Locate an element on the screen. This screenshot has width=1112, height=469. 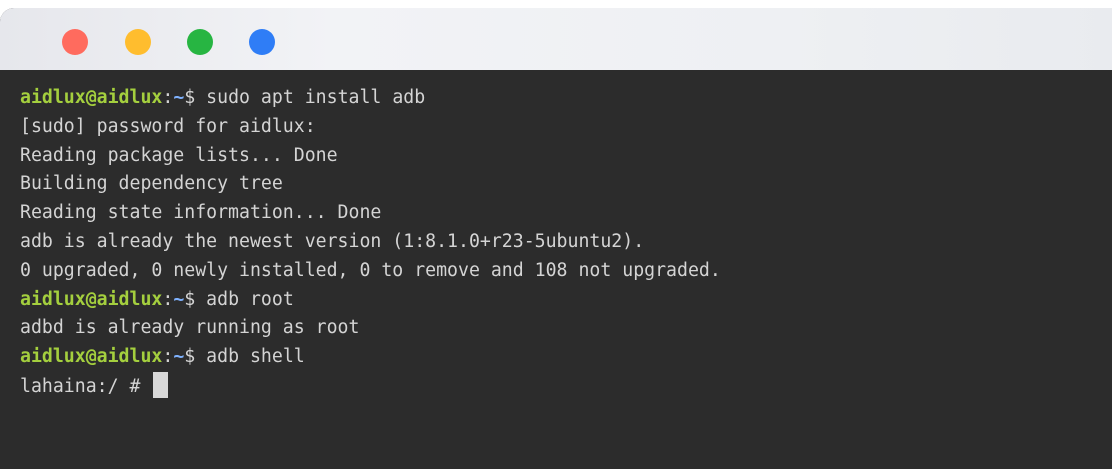
command-text: sudo apt install adb is located at coordinates (316, 97).